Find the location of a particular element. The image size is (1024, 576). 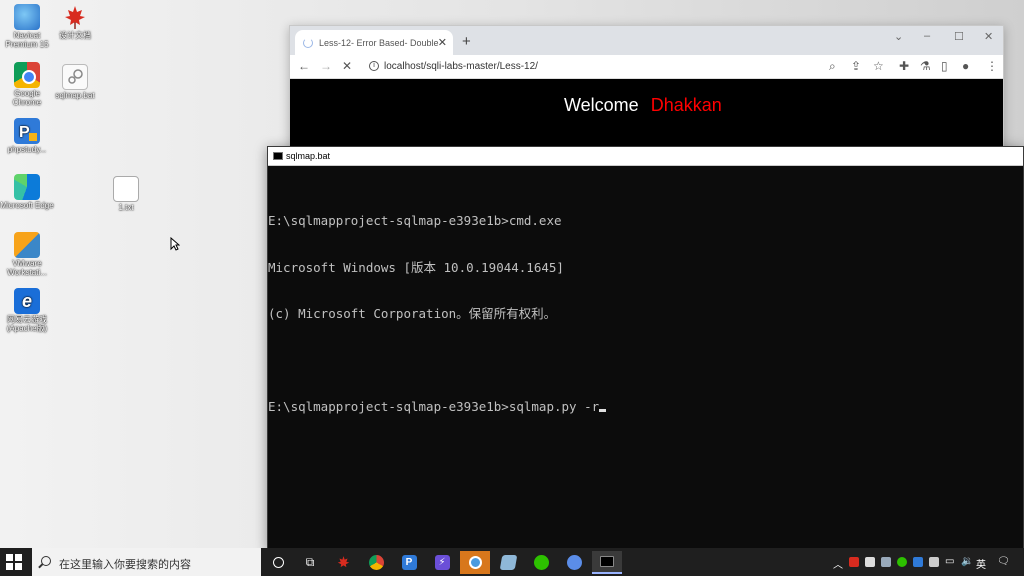

tray-wechat-icon is located at coordinates (902, 562).